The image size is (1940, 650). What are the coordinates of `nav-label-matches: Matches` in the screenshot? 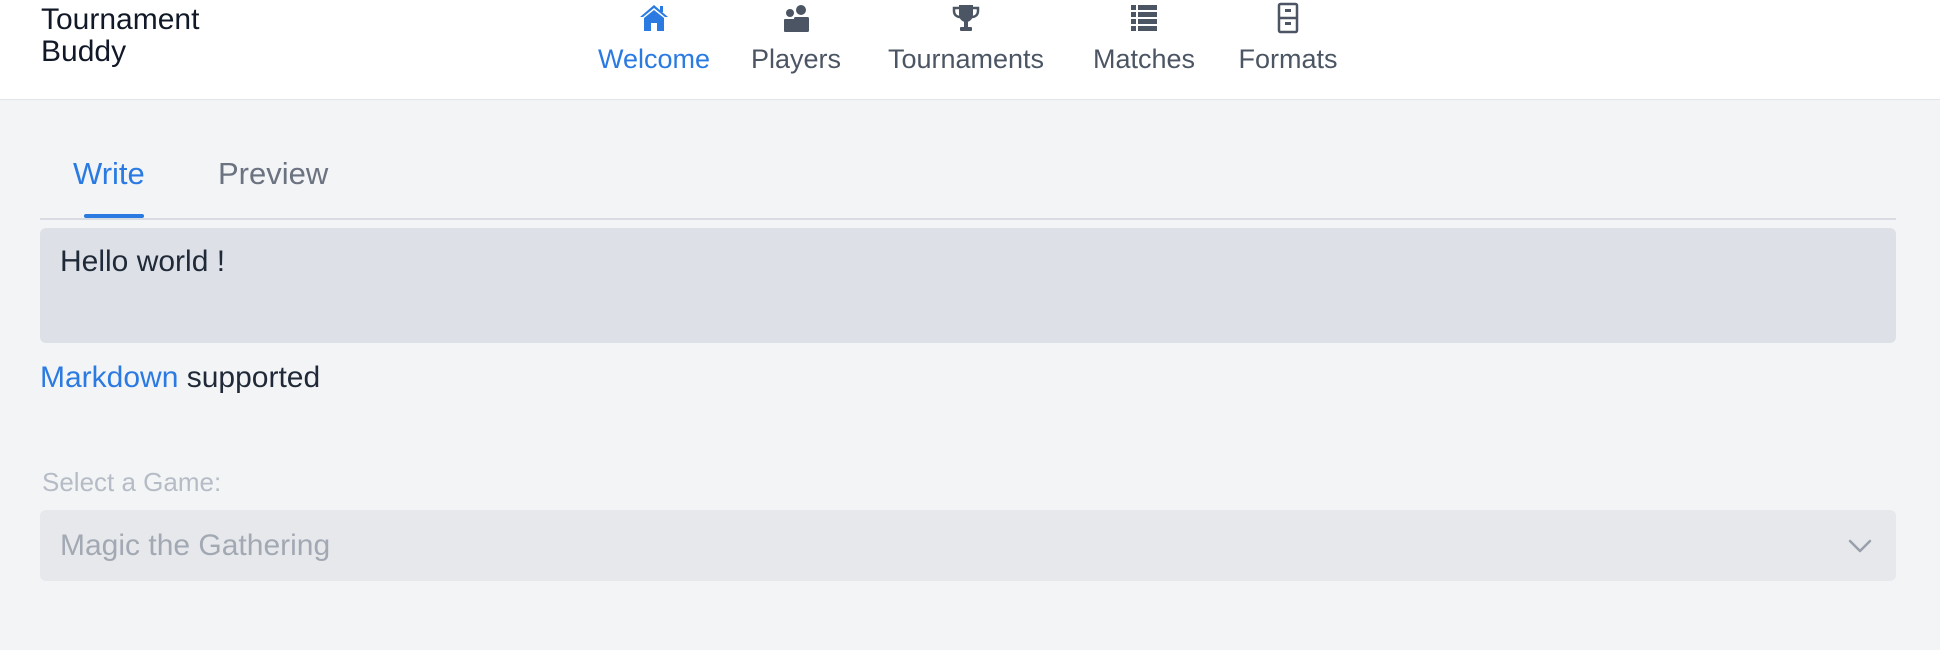 It's located at (1144, 59).